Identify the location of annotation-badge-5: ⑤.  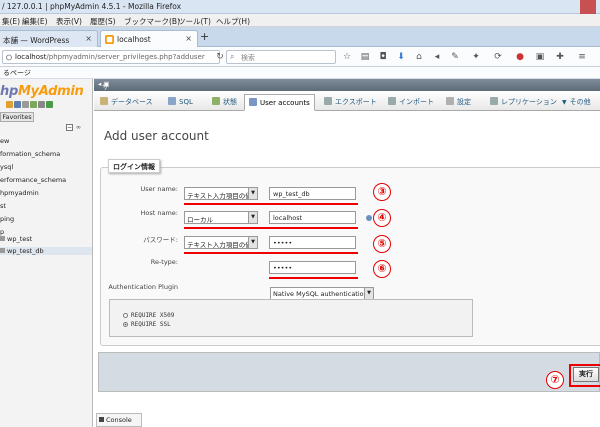
(382, 244).